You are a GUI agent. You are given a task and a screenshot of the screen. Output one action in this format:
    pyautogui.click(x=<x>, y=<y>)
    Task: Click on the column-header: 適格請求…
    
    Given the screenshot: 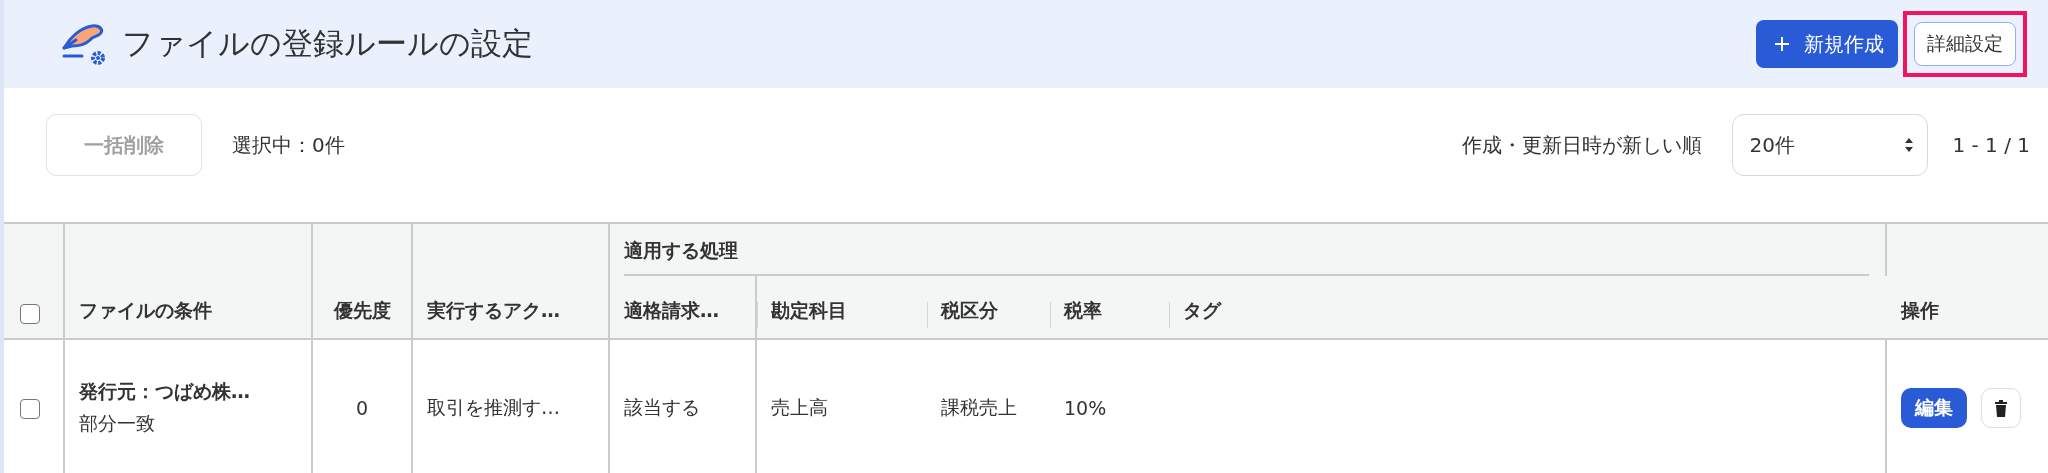 What is the action you would take?
    pyautogui.click(x=671, y=310)
    